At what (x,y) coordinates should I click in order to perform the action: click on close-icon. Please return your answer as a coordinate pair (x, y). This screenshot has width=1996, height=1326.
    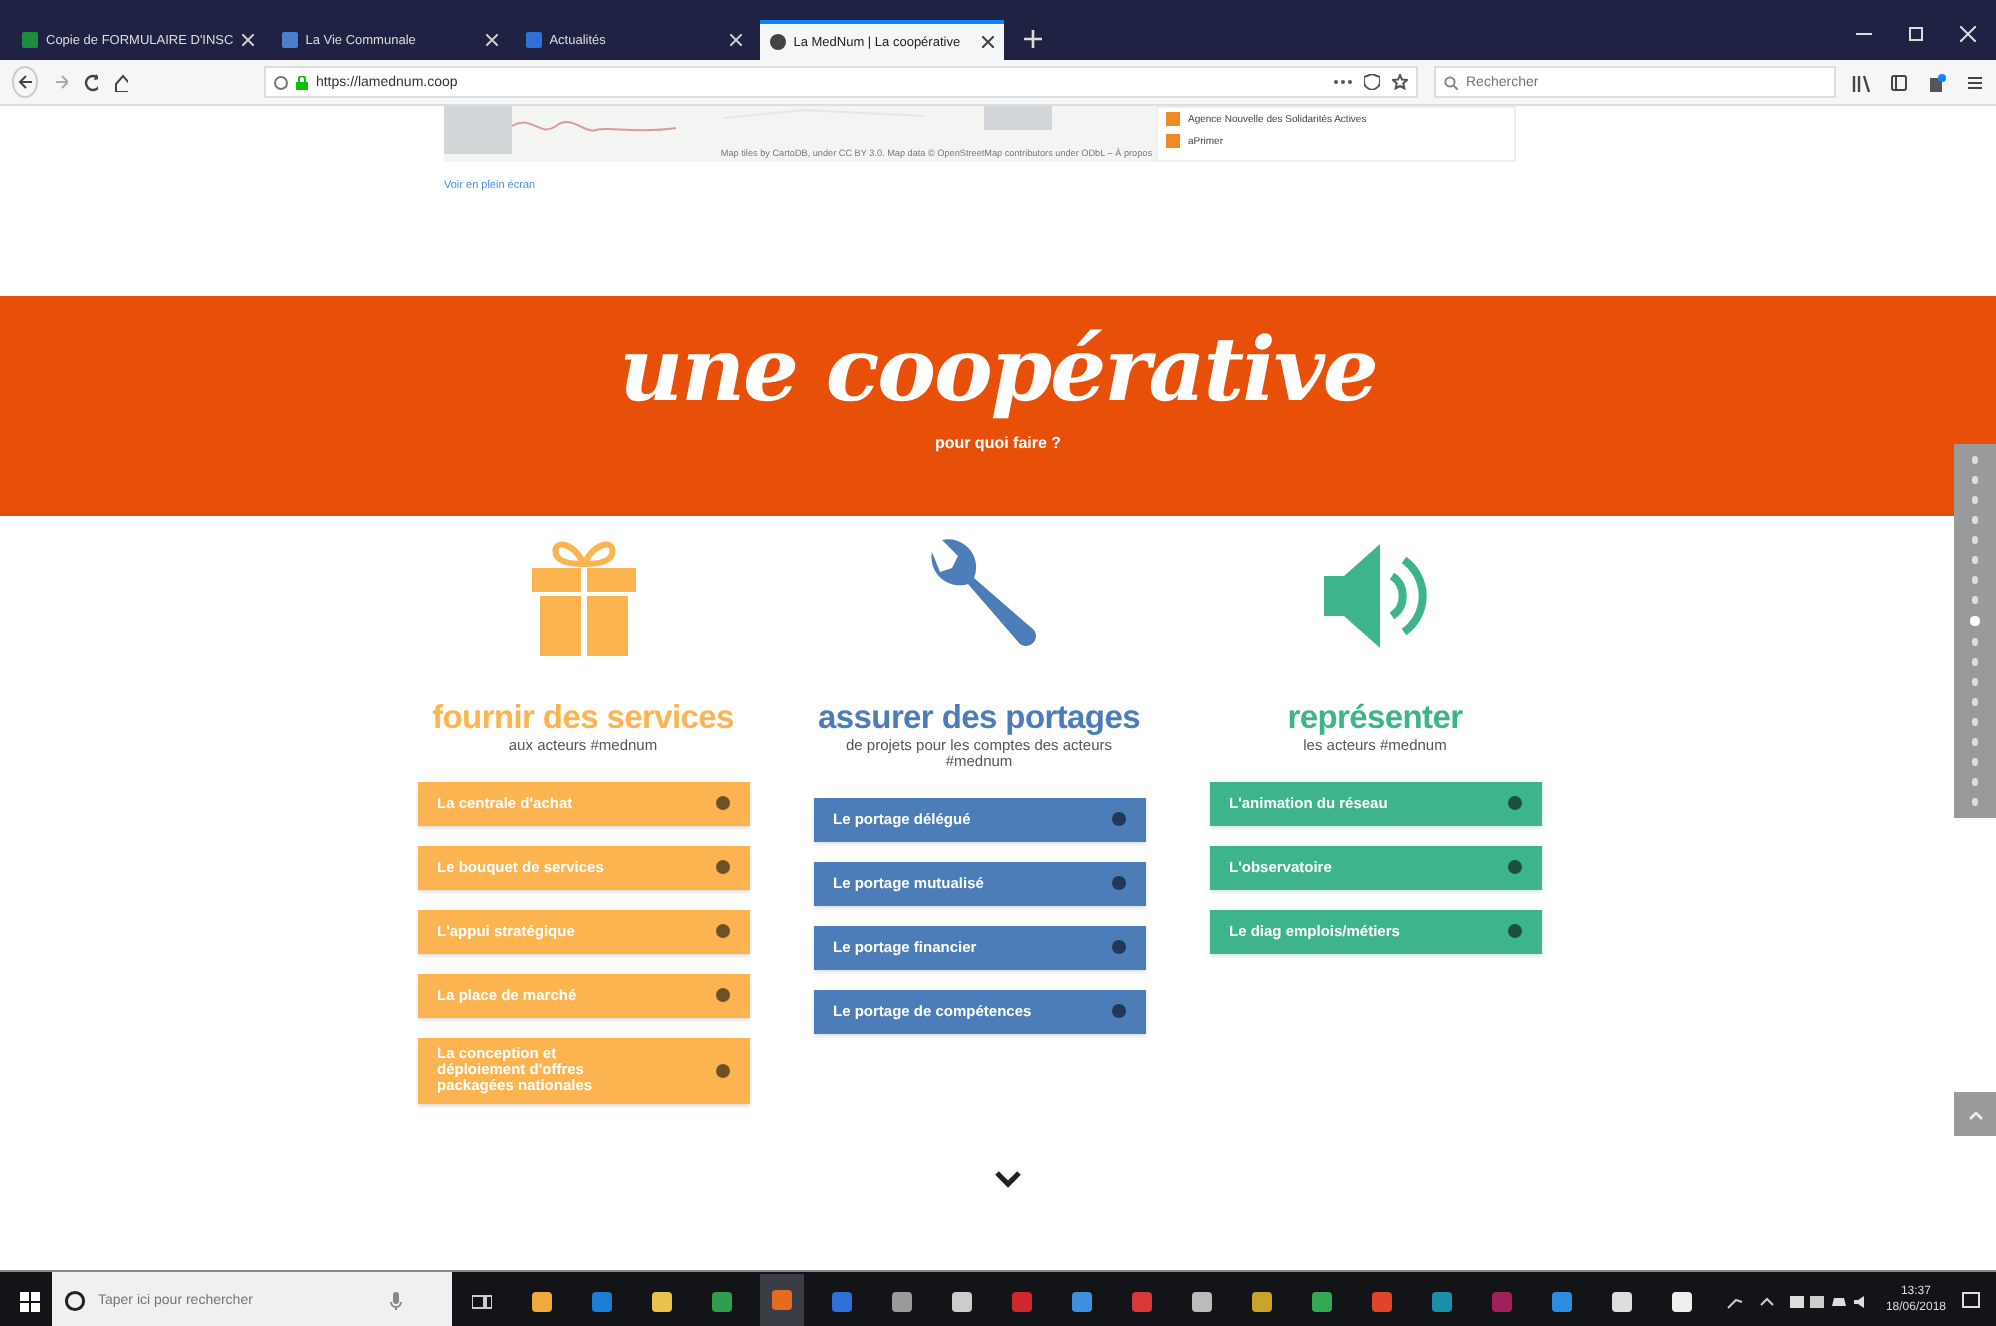
    Looking at the image, I should click on (987, 42).